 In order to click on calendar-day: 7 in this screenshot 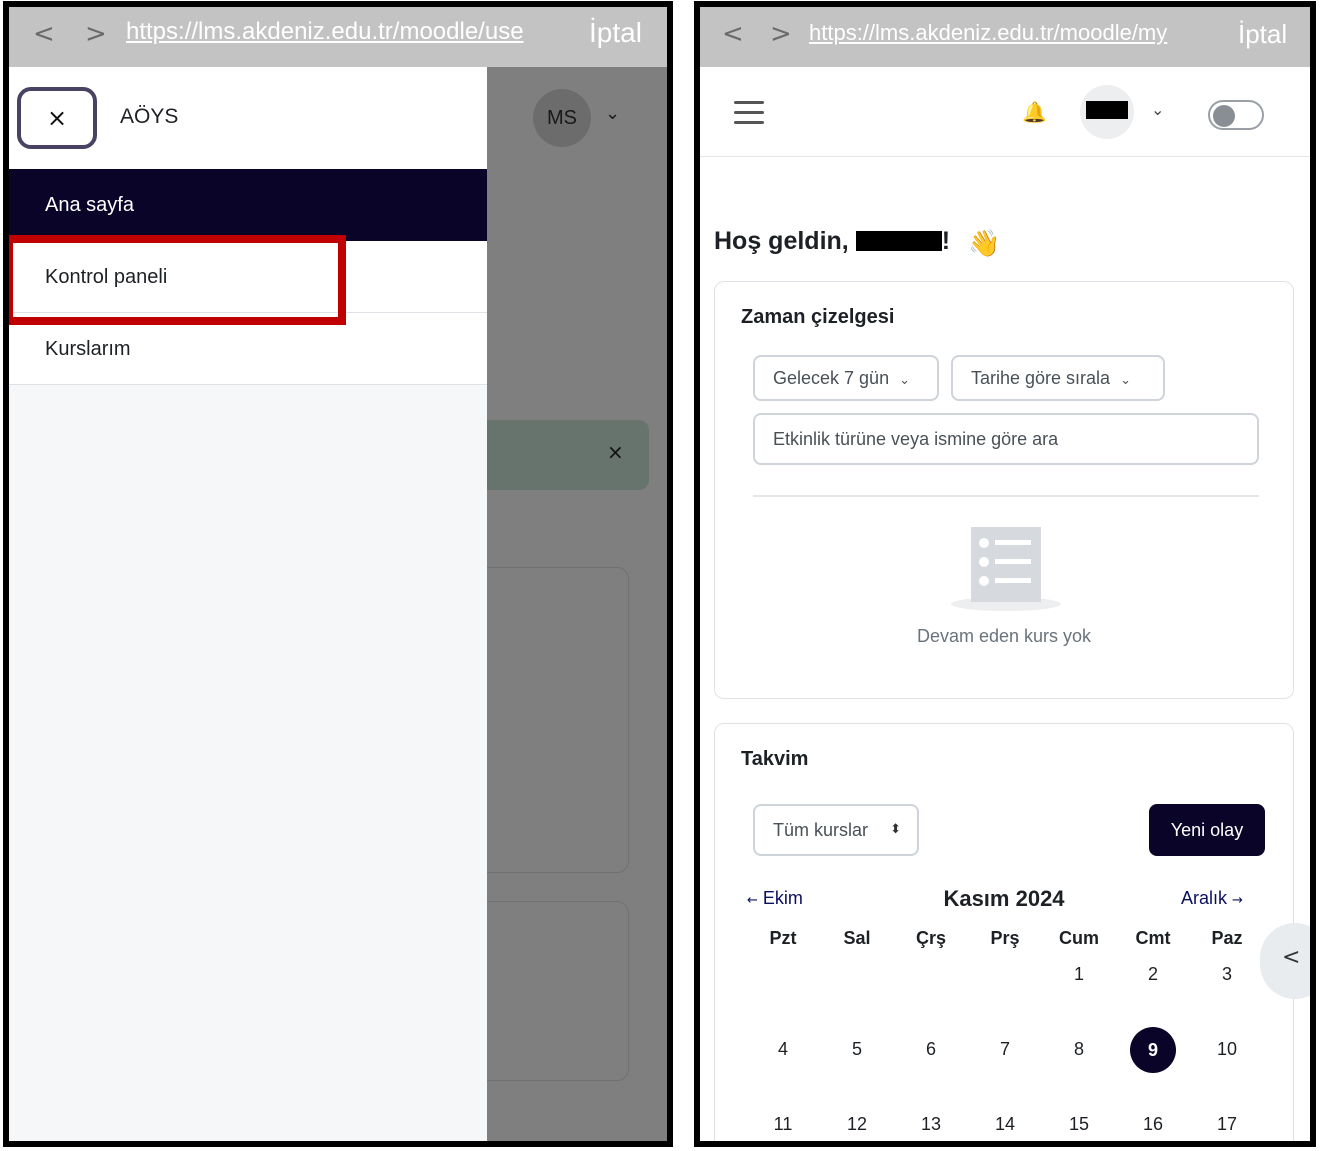, I will do `click(1005, 1049)`.